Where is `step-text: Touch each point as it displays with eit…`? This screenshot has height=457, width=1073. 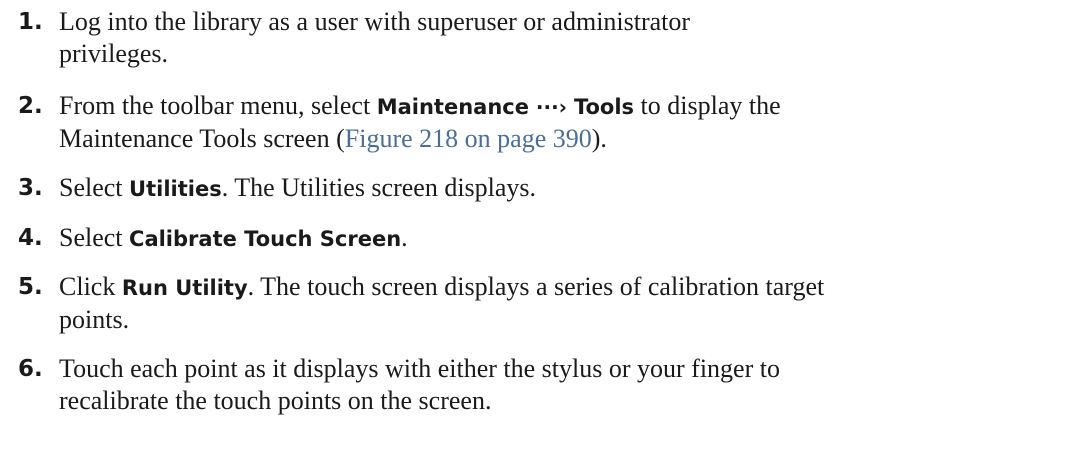 step-text: Touch each point as it displays with eit… is located at coordinates (559, 385).